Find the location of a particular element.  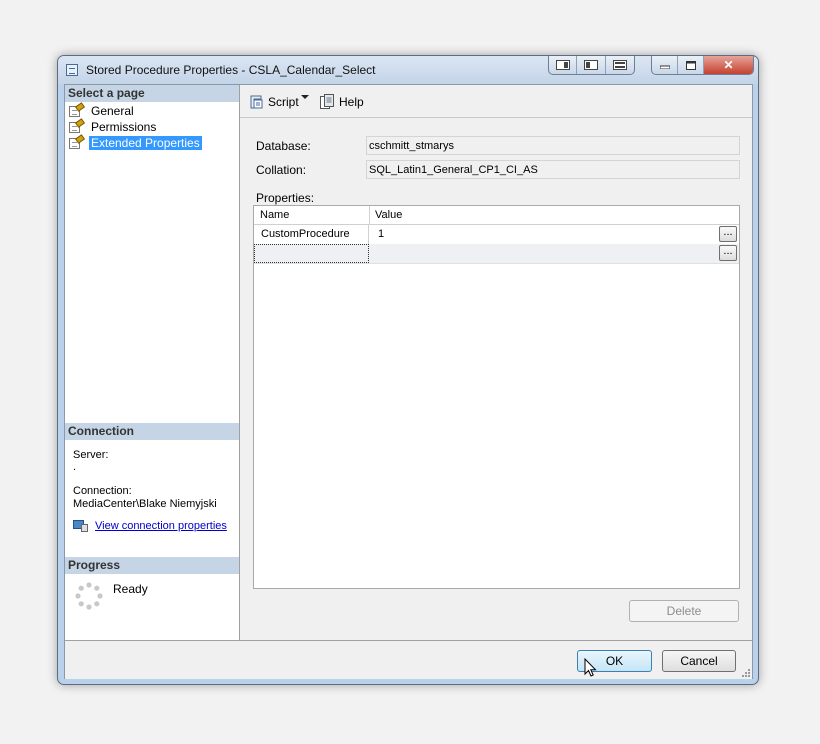

page-item-extended-properties: Extended Properties is located at coordinates (135, 142).